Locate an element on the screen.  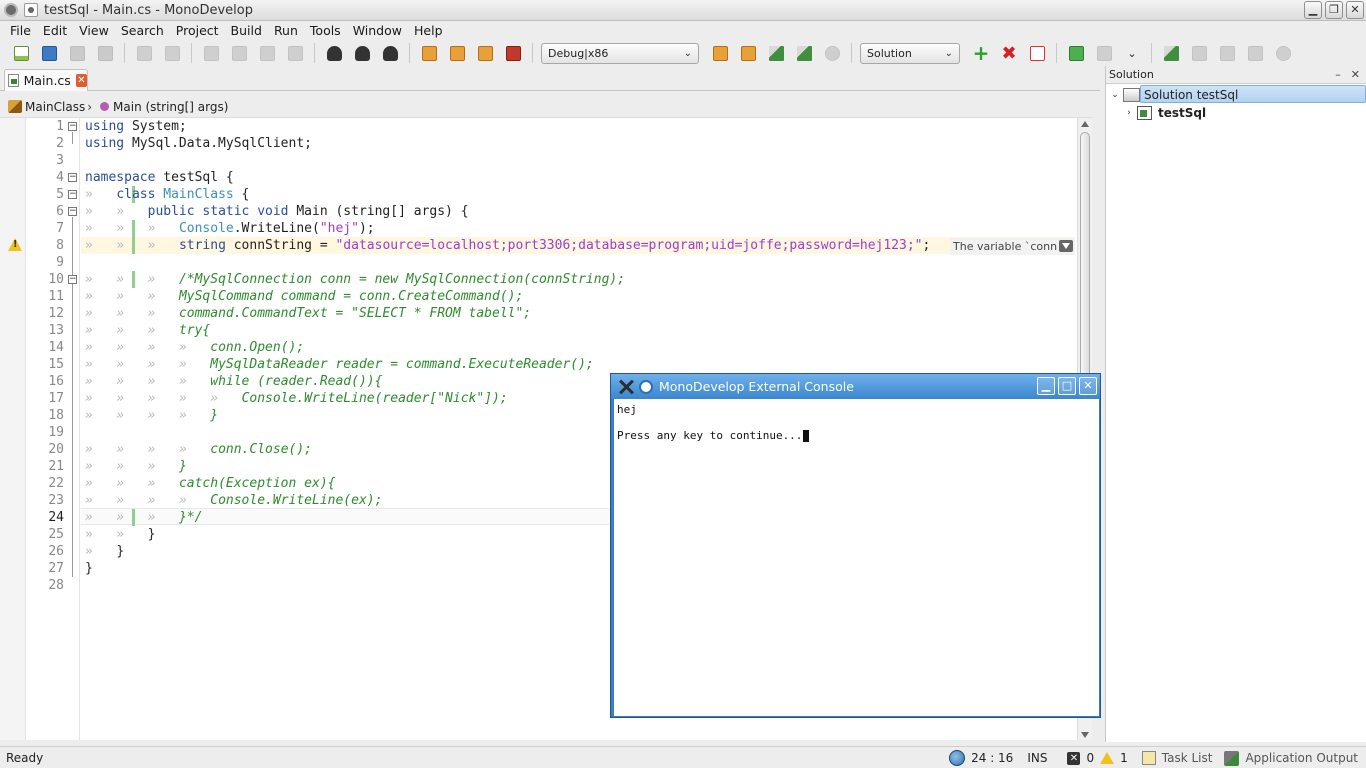
expand-icon is located at coordinates (1037, 53).